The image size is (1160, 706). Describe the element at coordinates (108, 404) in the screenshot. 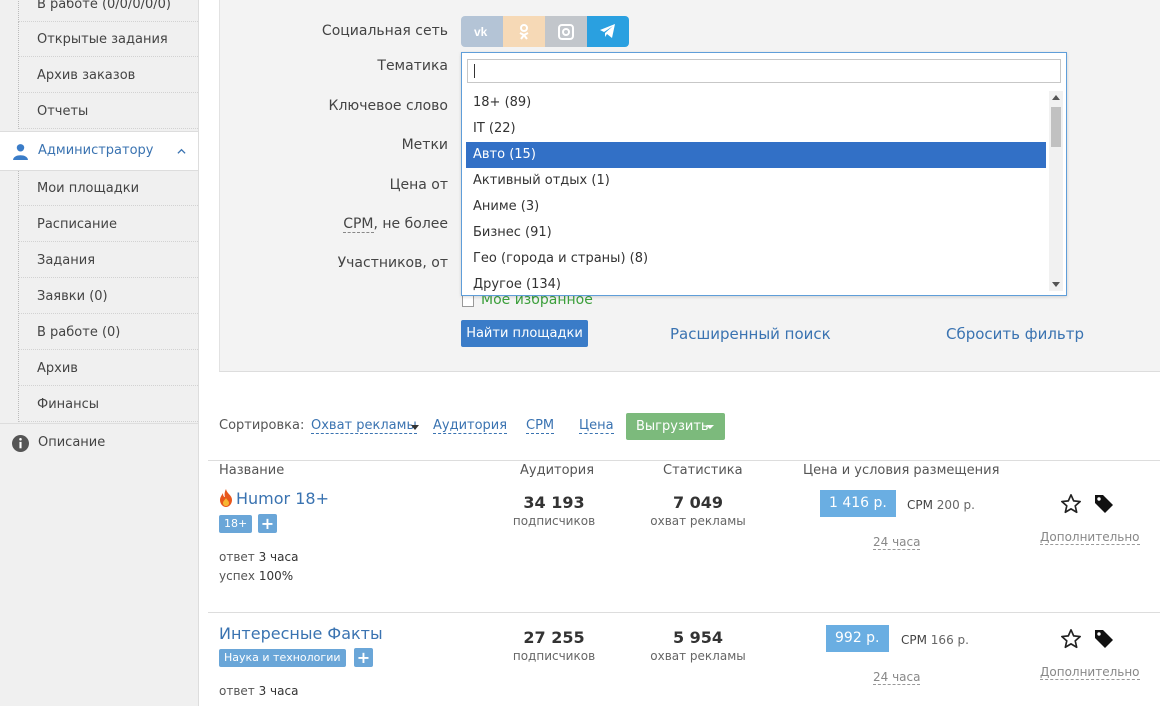

I see `sidebar-item-finance: Финансы` at that location.